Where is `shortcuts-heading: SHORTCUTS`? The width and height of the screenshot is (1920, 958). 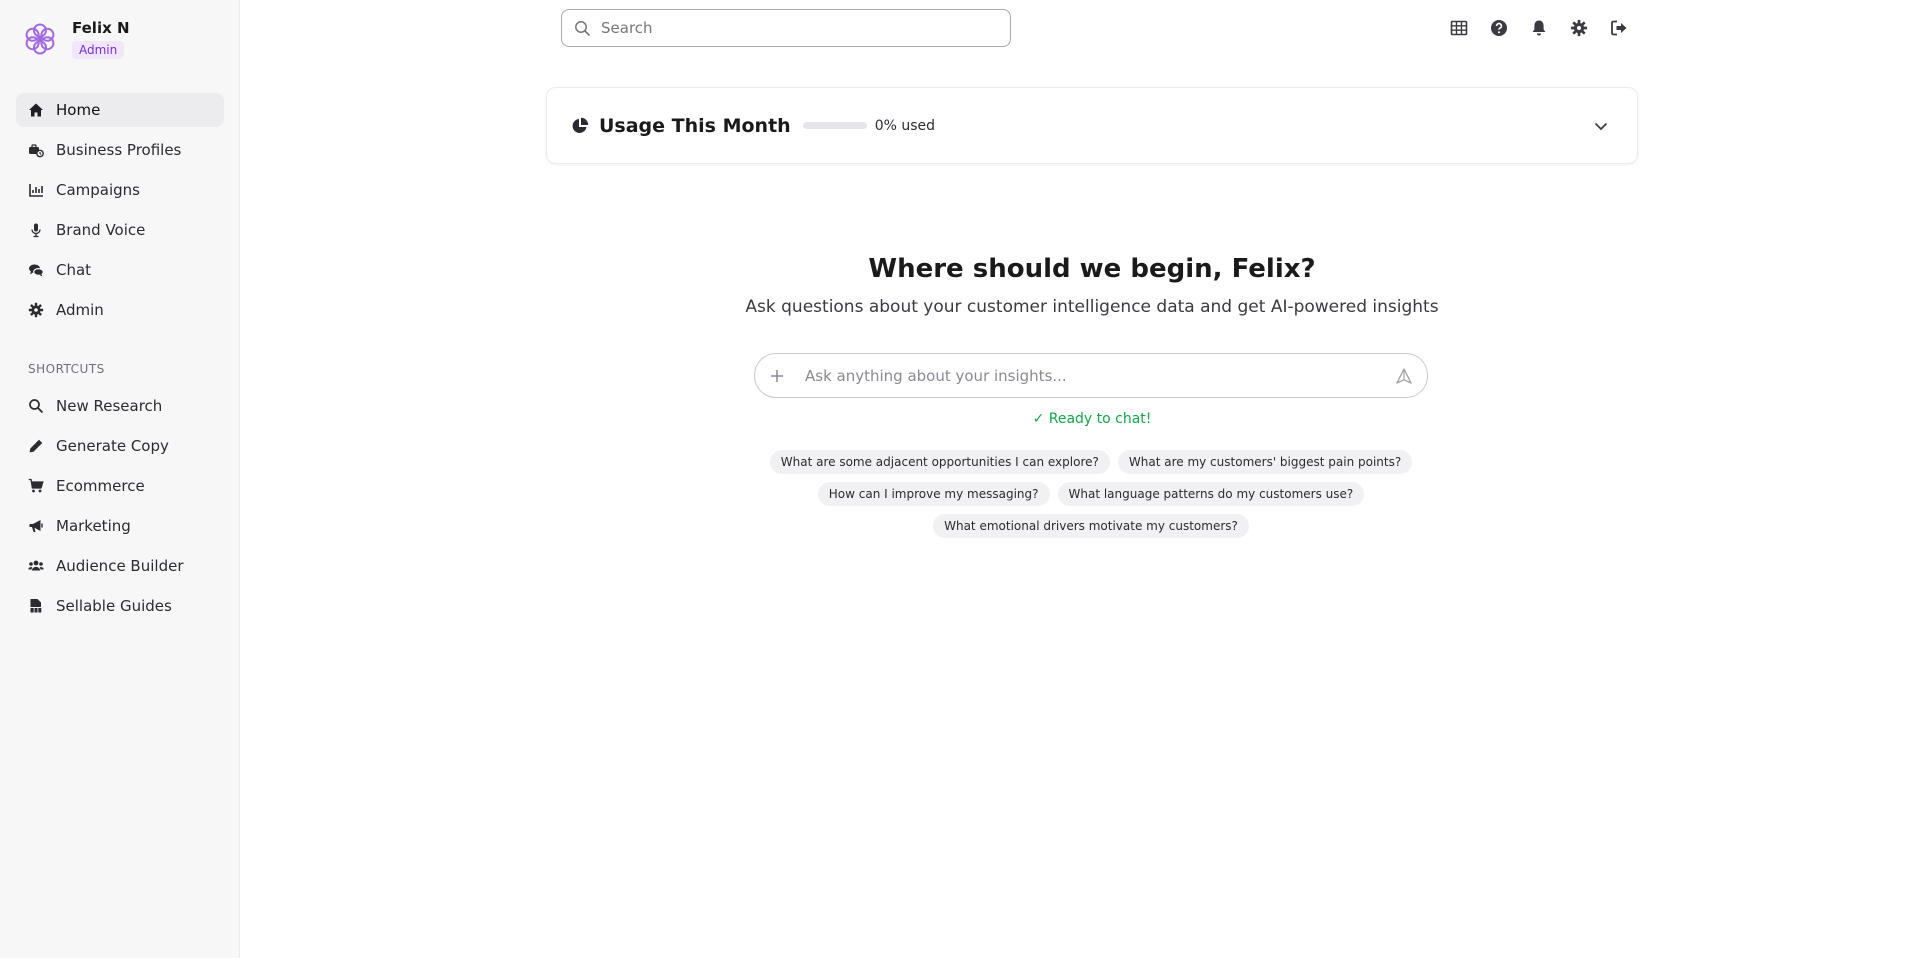
shortcuts-heading: SHORTCUTS is located at coordinates (66, 369).